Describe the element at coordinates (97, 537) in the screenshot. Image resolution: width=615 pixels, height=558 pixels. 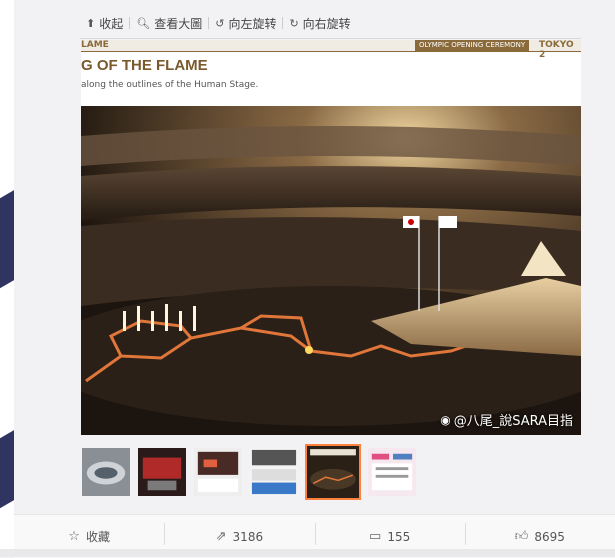
I see `favorite-label: 收藏` at that location.